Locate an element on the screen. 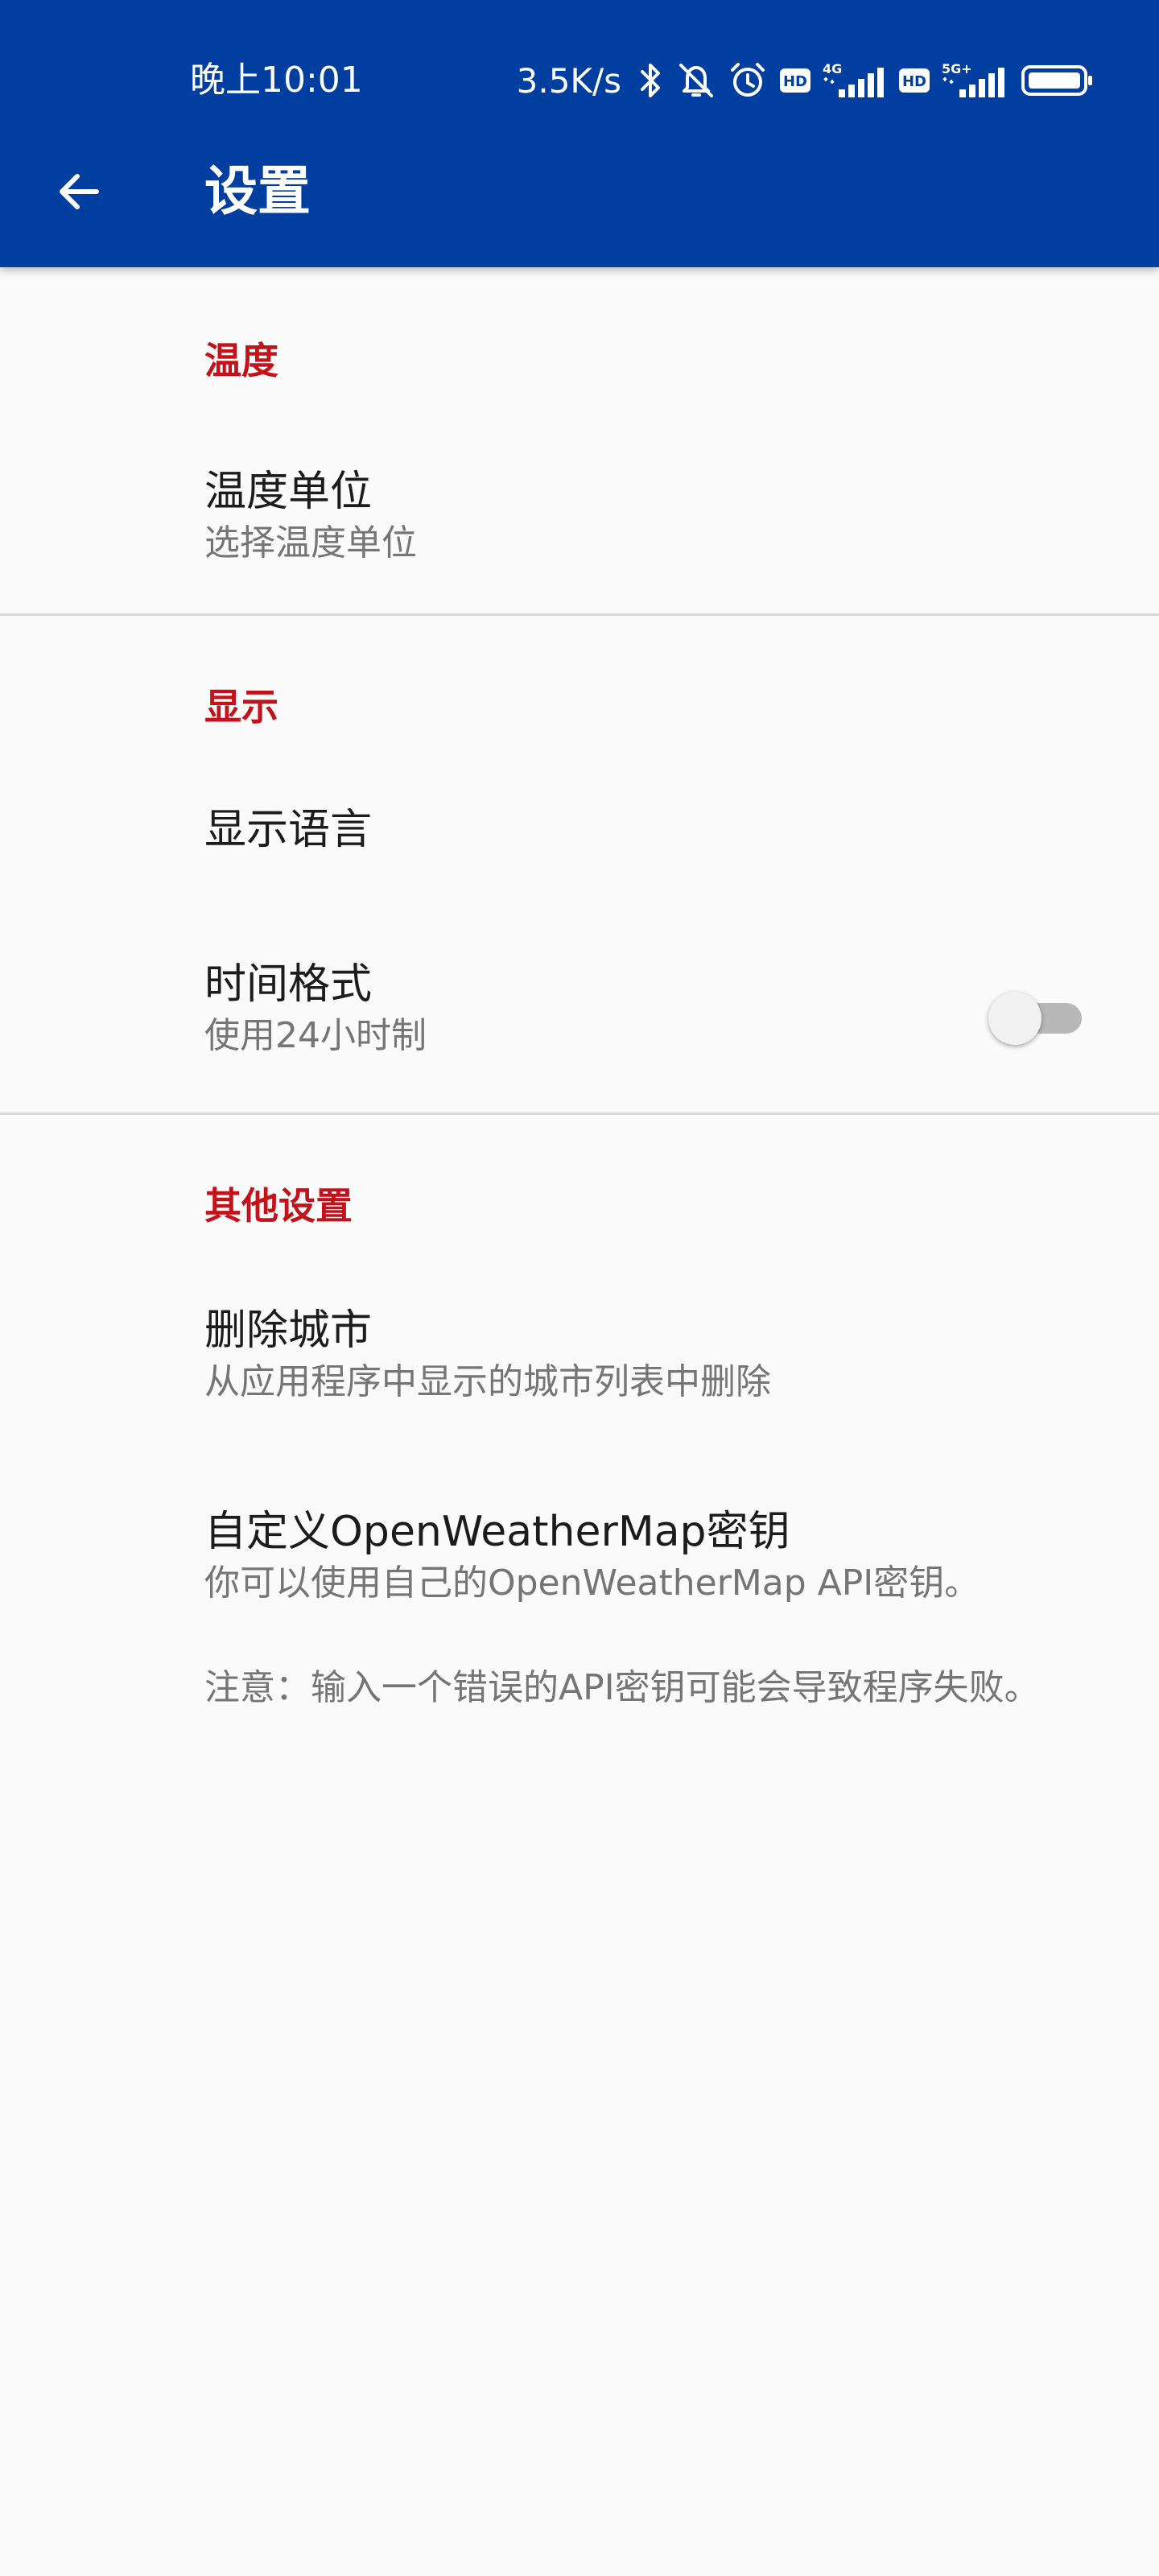 The image size is (1159, 2576). status-bar: 晚上10:01 3.5K/s HD 4G HD 5G+ is located at coordinates (579, 80).